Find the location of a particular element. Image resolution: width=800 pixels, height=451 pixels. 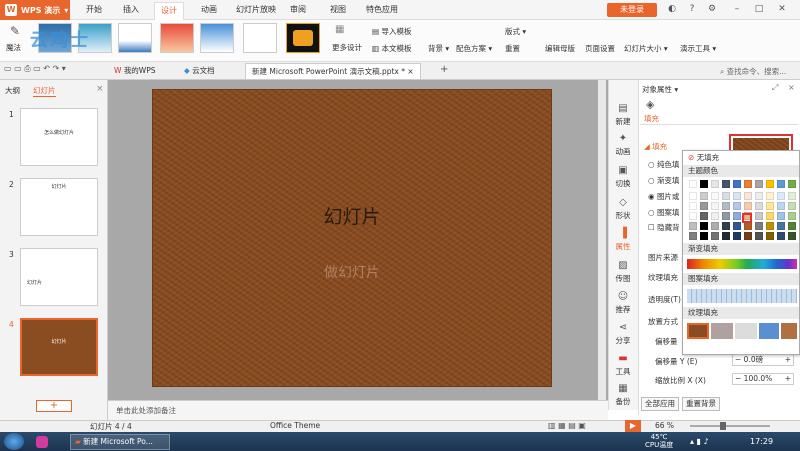

side-animation: ✦ 动画 is located at coordinates (623, 145).